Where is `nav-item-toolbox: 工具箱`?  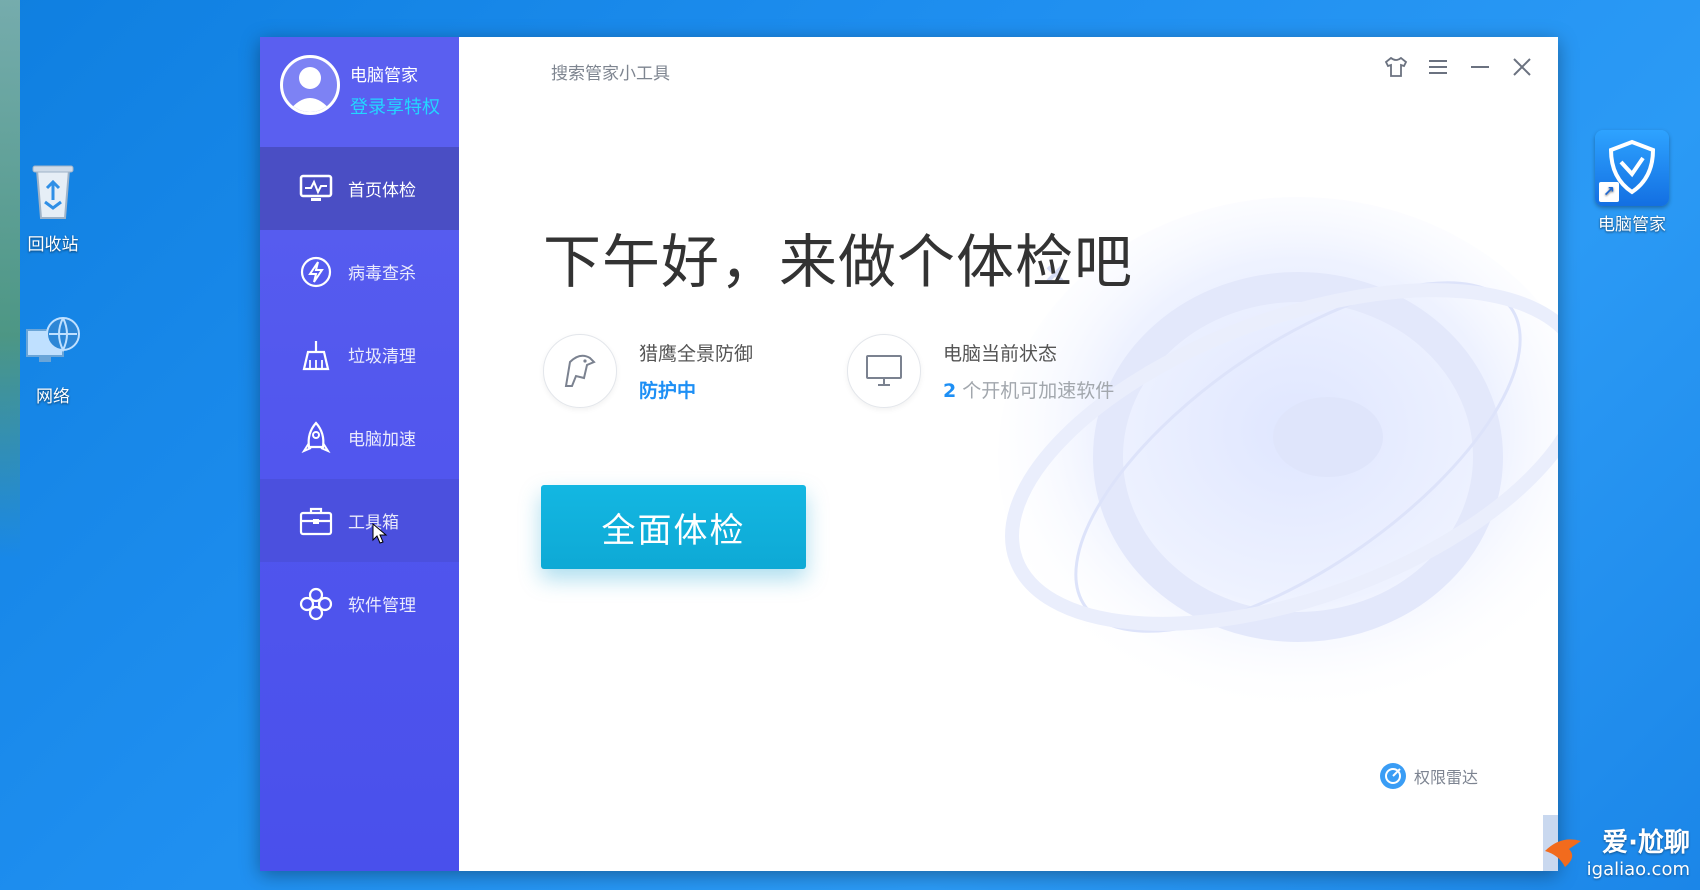
nav-item-toolbox: 工具箱 is located at coordinates (359, 520).